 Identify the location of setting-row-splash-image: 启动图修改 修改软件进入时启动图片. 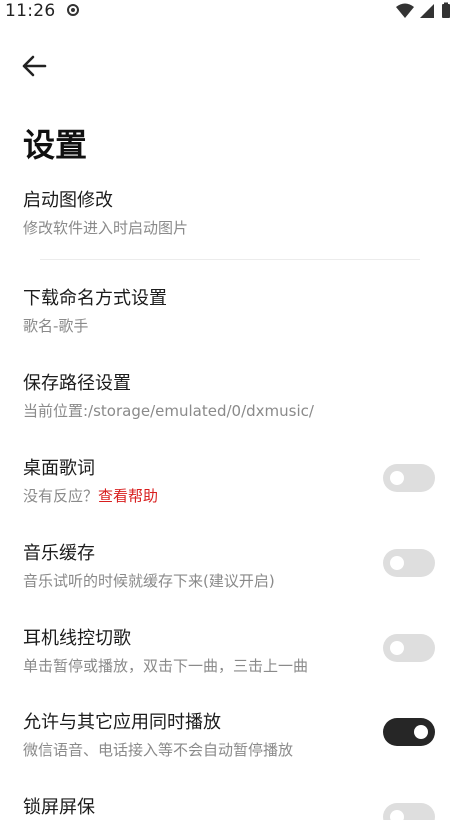
(229, 215).